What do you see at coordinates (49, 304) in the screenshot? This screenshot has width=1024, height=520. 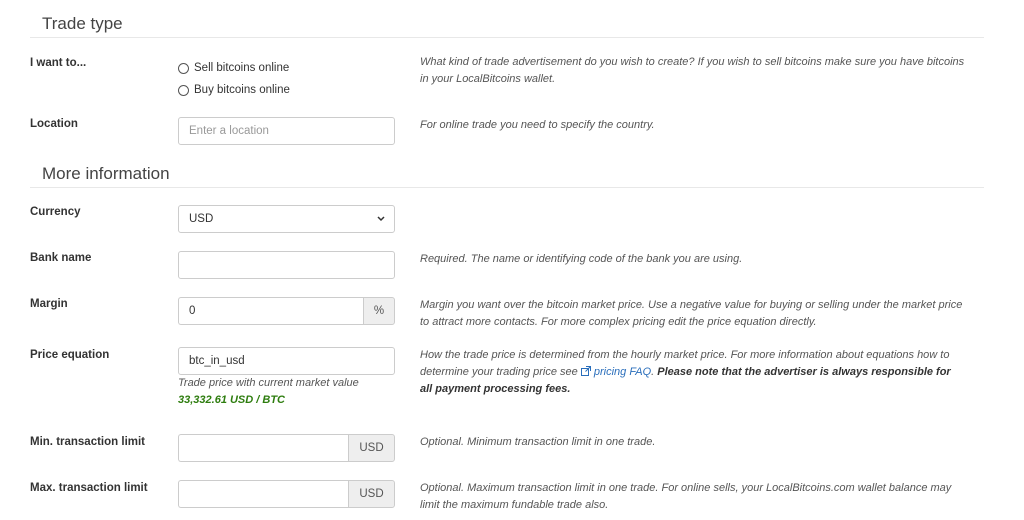 I see `margin-label: Margin` at bounding box center [49, 304].